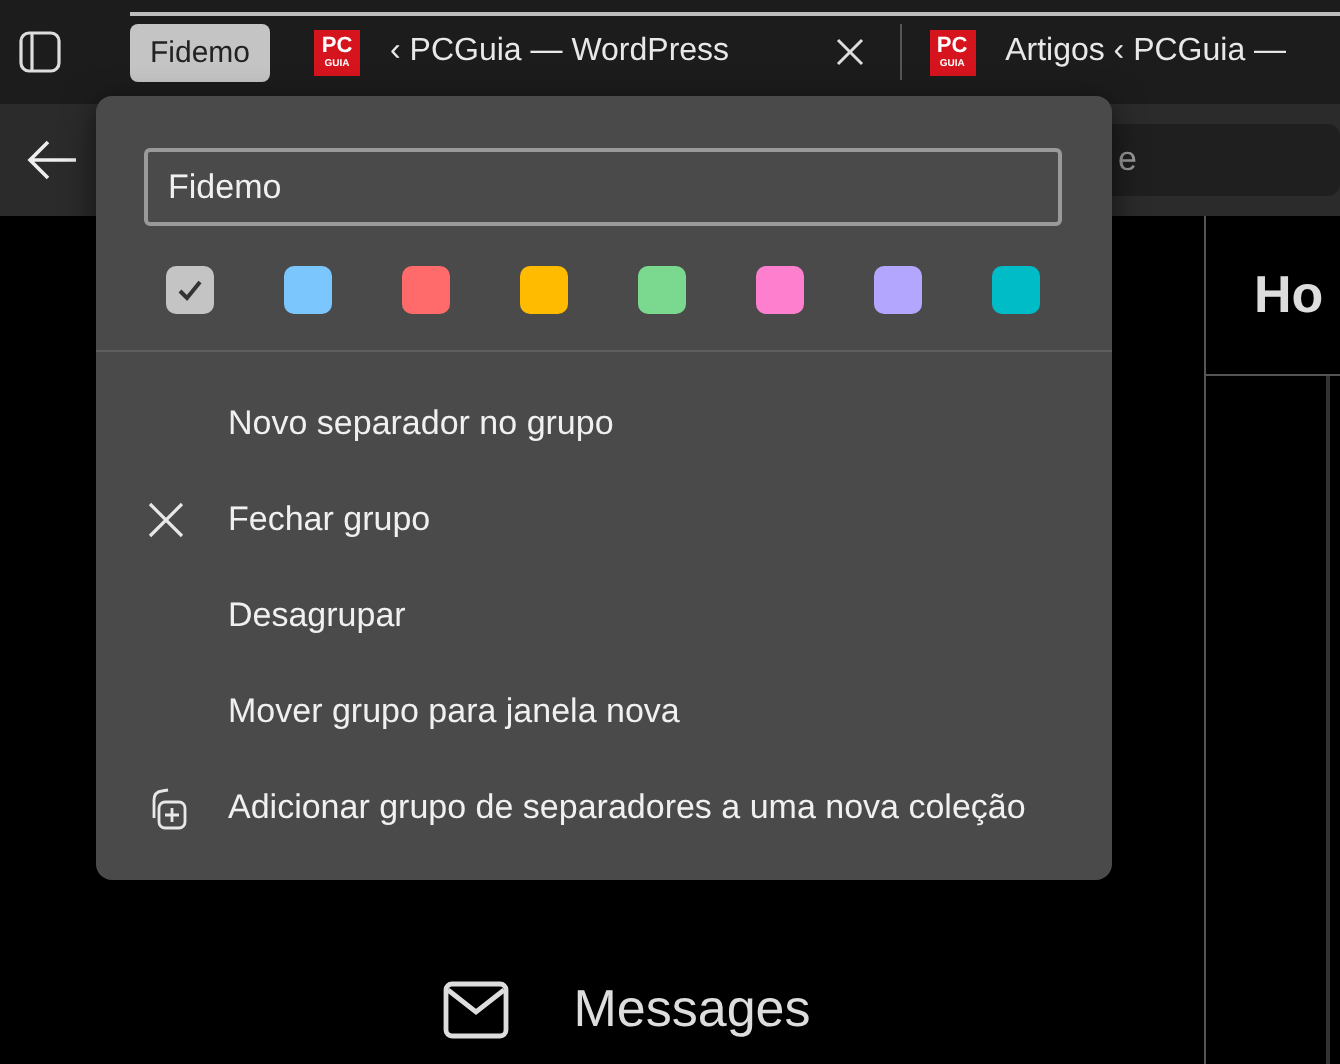 The image size is (1340, 1064). What do you see at coordinates (604, 712) in the screenshot?
I see `menu-item: Mover grupo para janela nova` at bounding box center [604, 712].